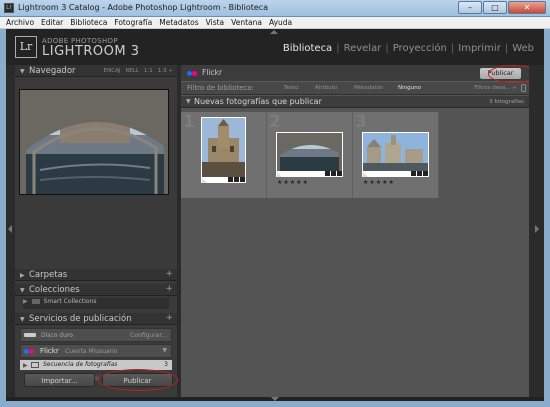  I want to click on lock-icon, so click(523, 88).